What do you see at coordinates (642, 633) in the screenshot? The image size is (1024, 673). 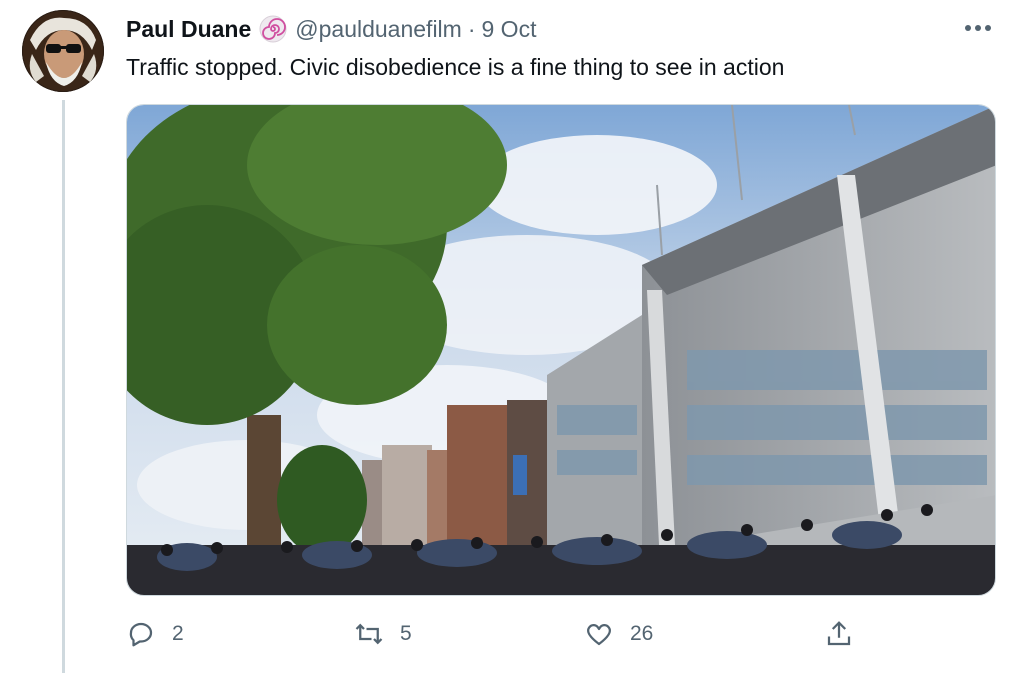 I see `like-count: 26` at bounding box center [642, 633].